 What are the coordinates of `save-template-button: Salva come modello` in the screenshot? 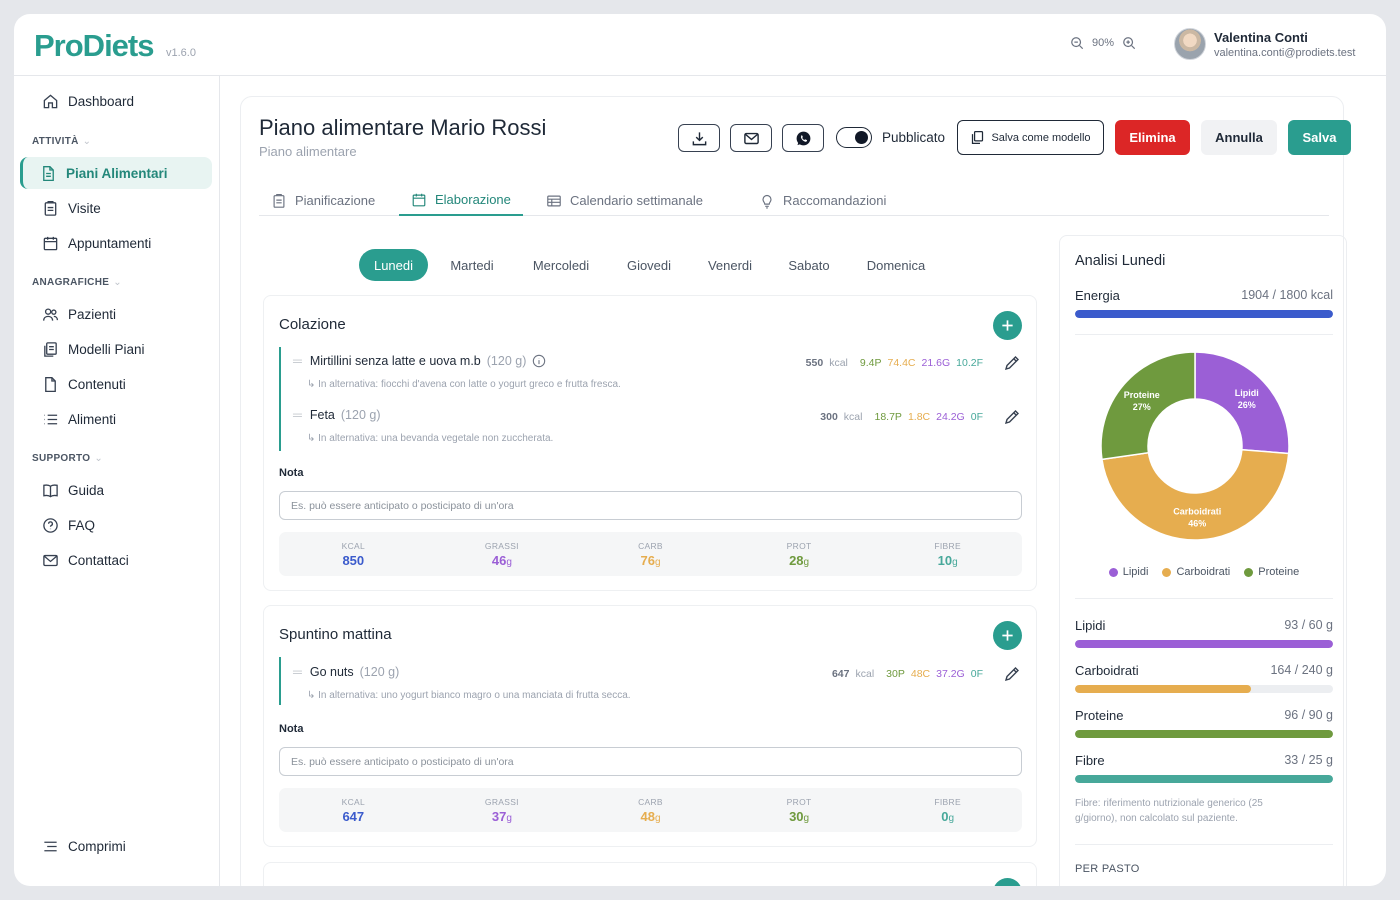 It's located at (1030, 137).